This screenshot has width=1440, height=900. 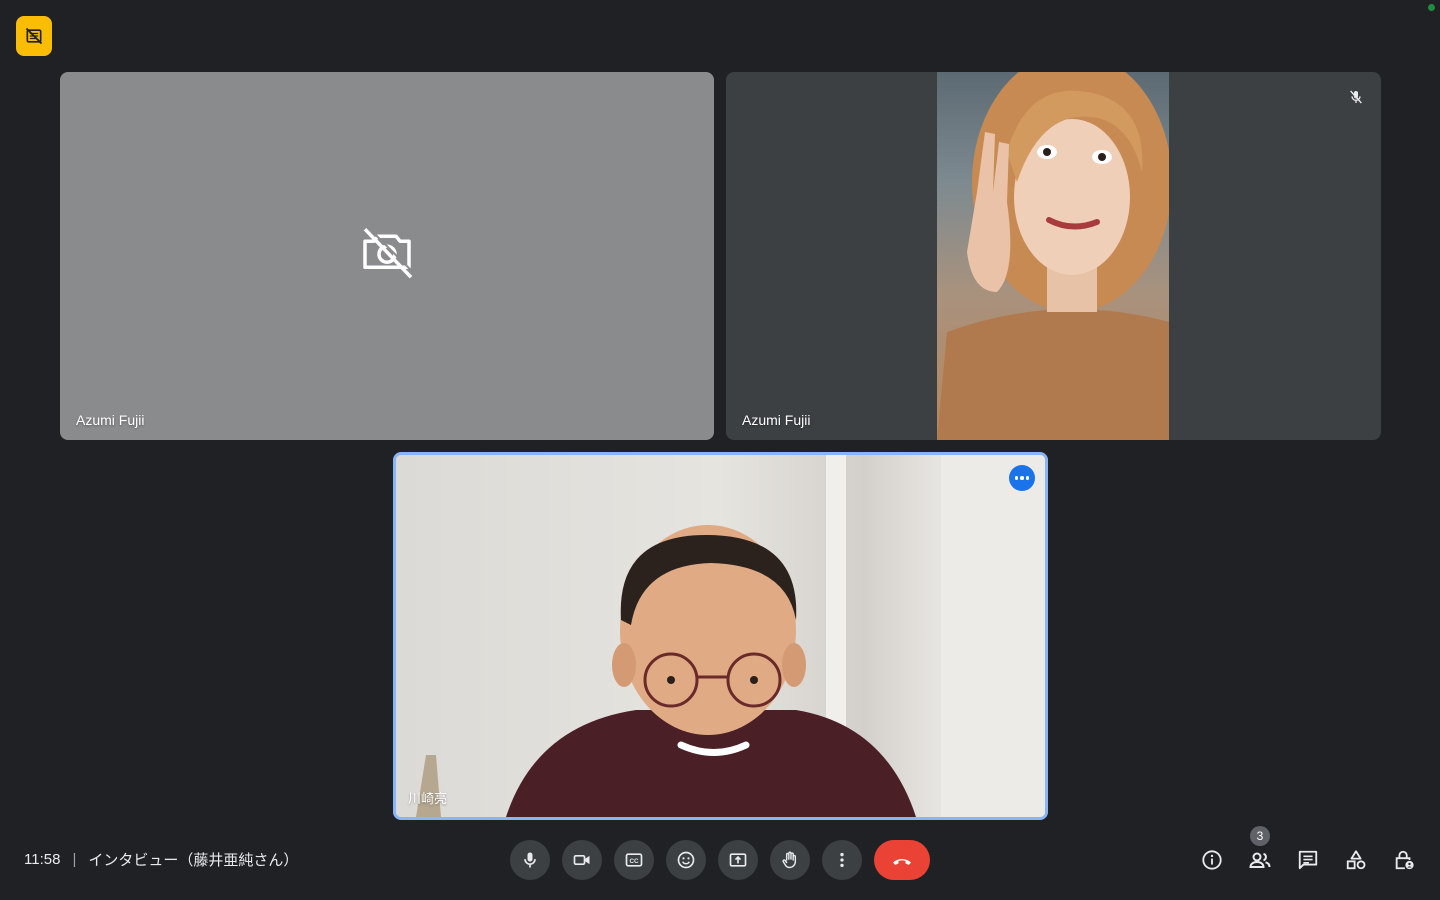 I want to click on participant-name: 川崎亮, so click(x=428, y=798).